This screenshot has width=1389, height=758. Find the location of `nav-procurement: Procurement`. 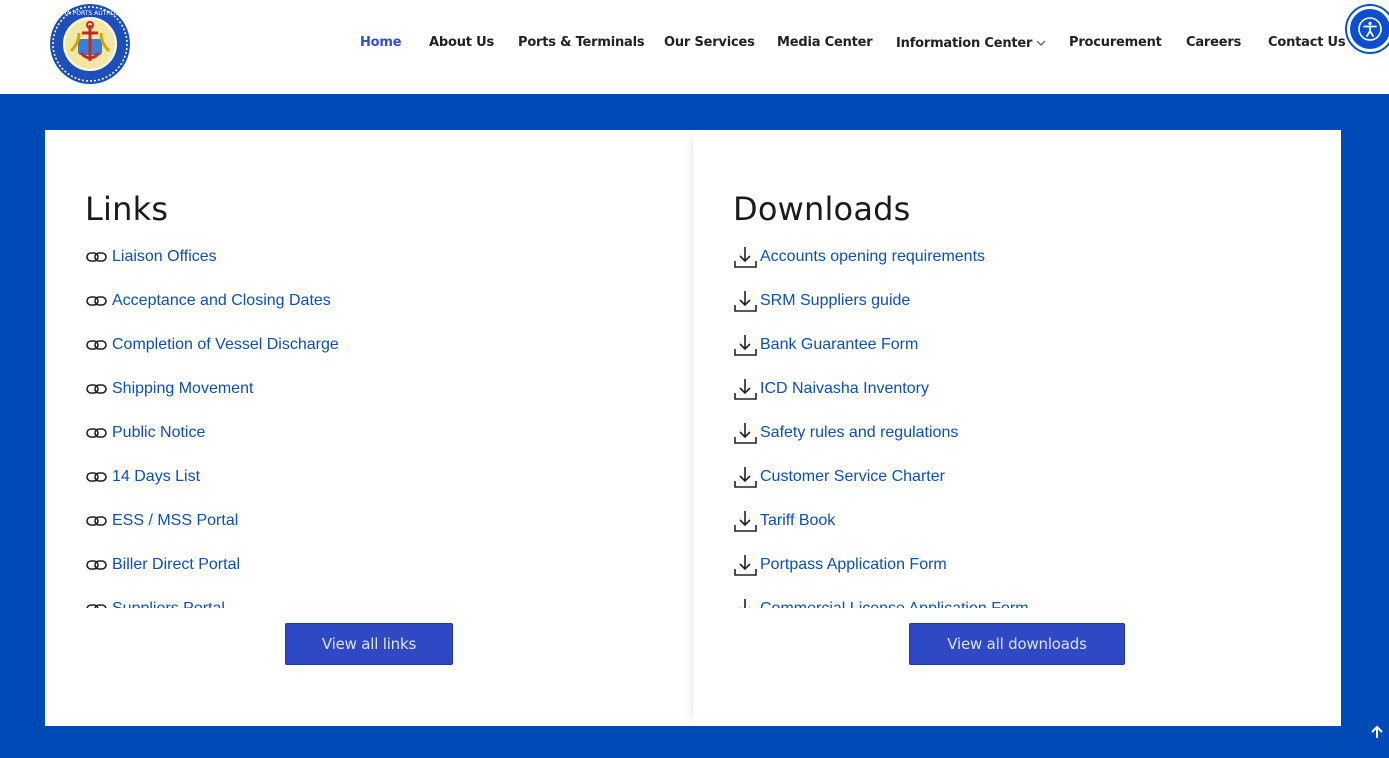

nav-procurement: Procurement is located at coordinates (1115, 44).